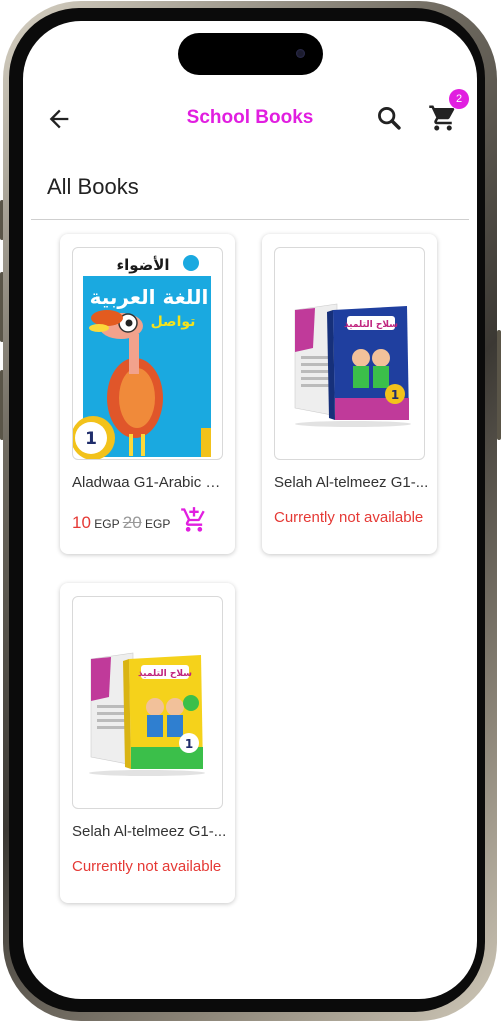  I want to click on cover-title: اللغة العربية, so click(149, 297).